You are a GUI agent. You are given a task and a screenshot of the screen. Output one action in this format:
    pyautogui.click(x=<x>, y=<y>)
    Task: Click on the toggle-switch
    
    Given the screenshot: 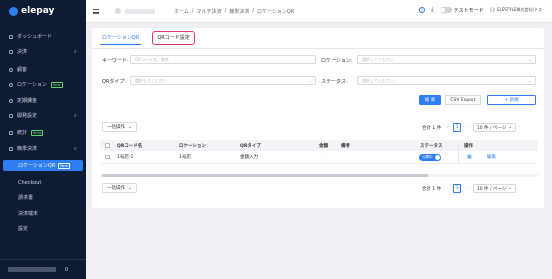 What is the action you would take?
    pyautogui.click(x=445, y=10)
    